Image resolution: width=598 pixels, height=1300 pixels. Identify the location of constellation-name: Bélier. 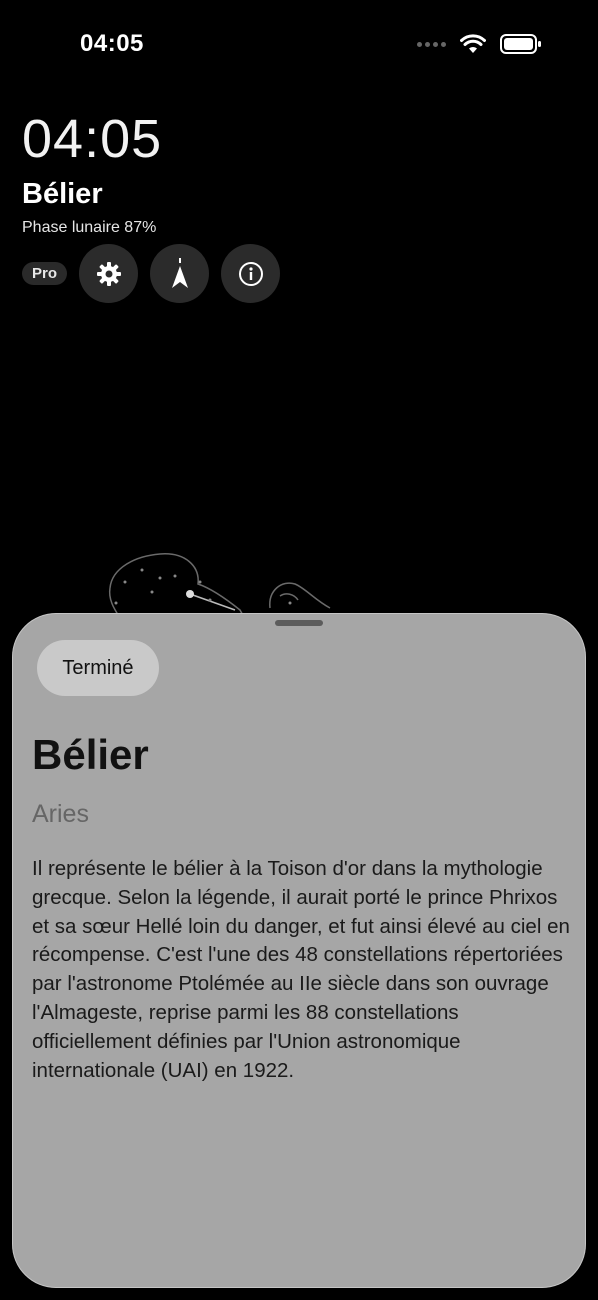
(62, 194).